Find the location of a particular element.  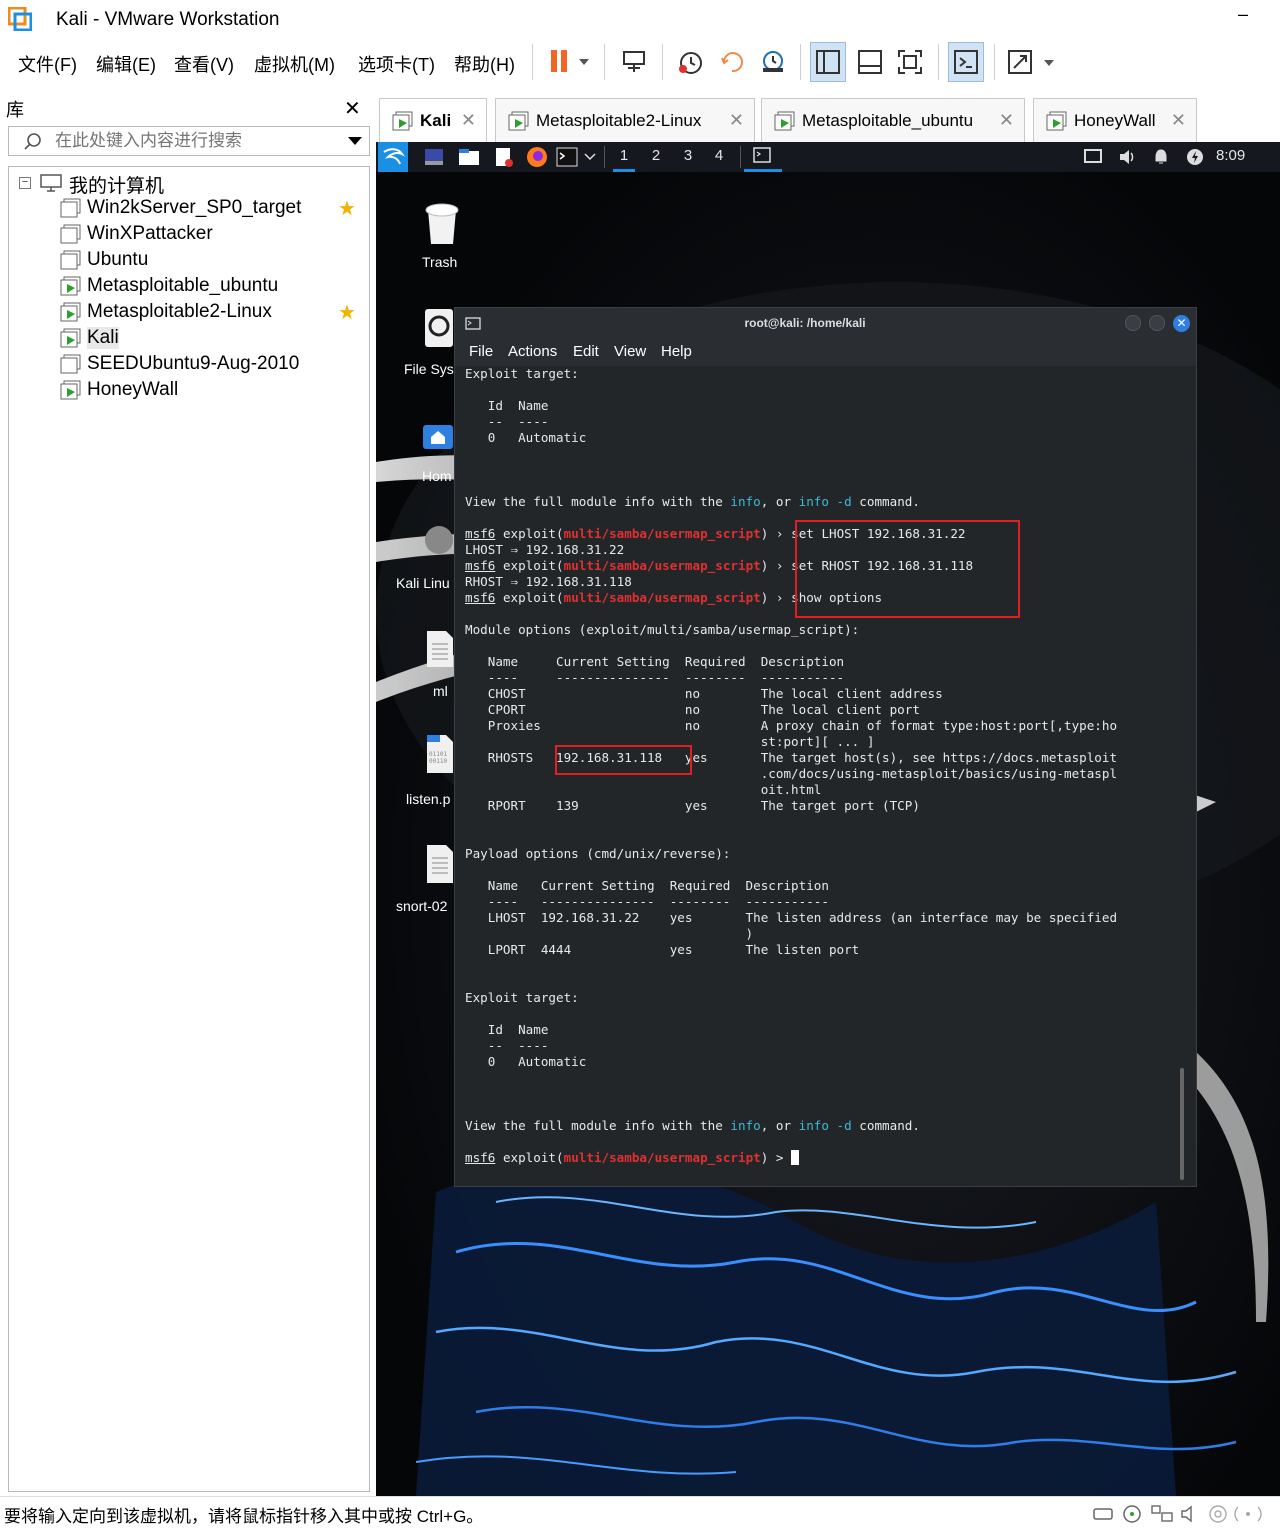

terminal-menu-view: View is located at coordinates (630, 351).